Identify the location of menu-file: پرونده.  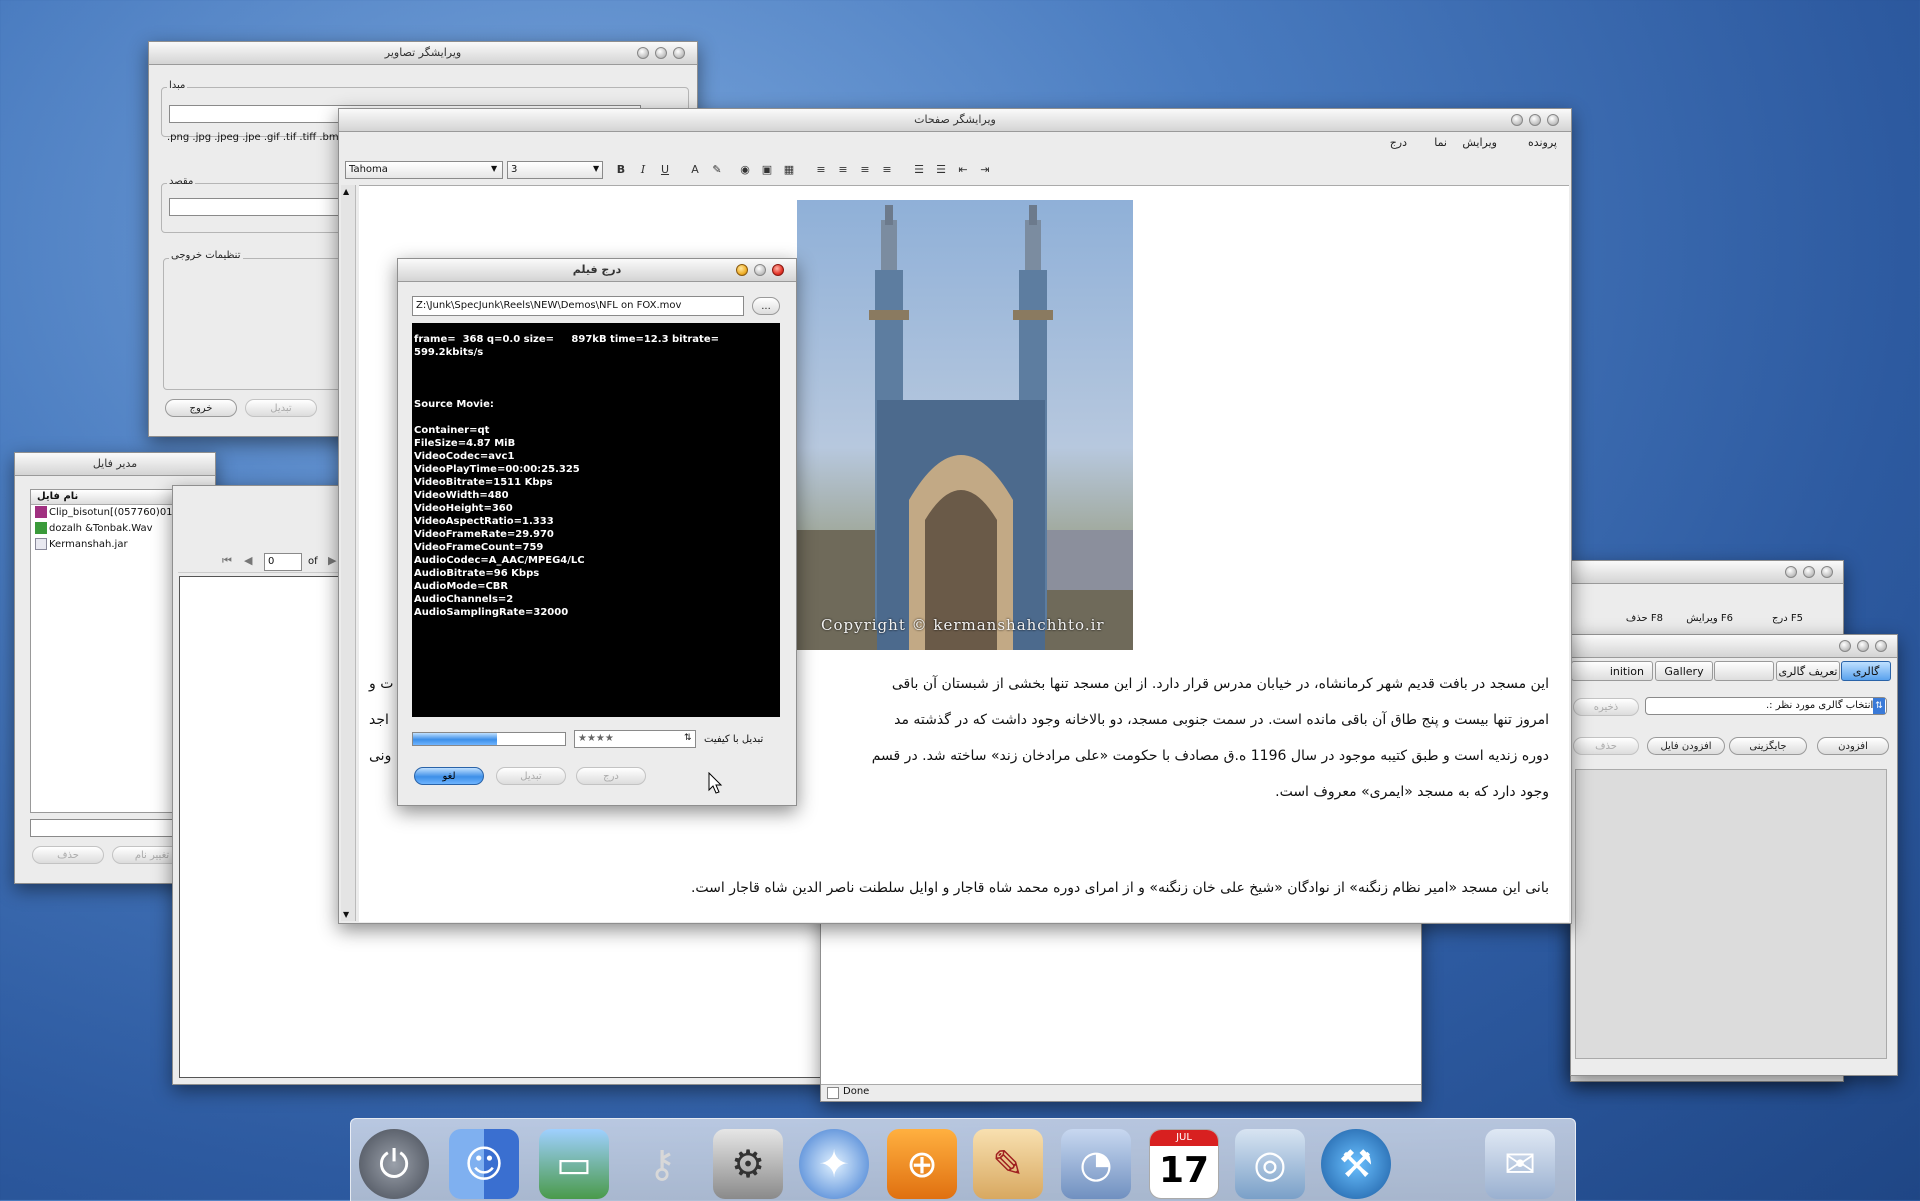
(1542, 143).